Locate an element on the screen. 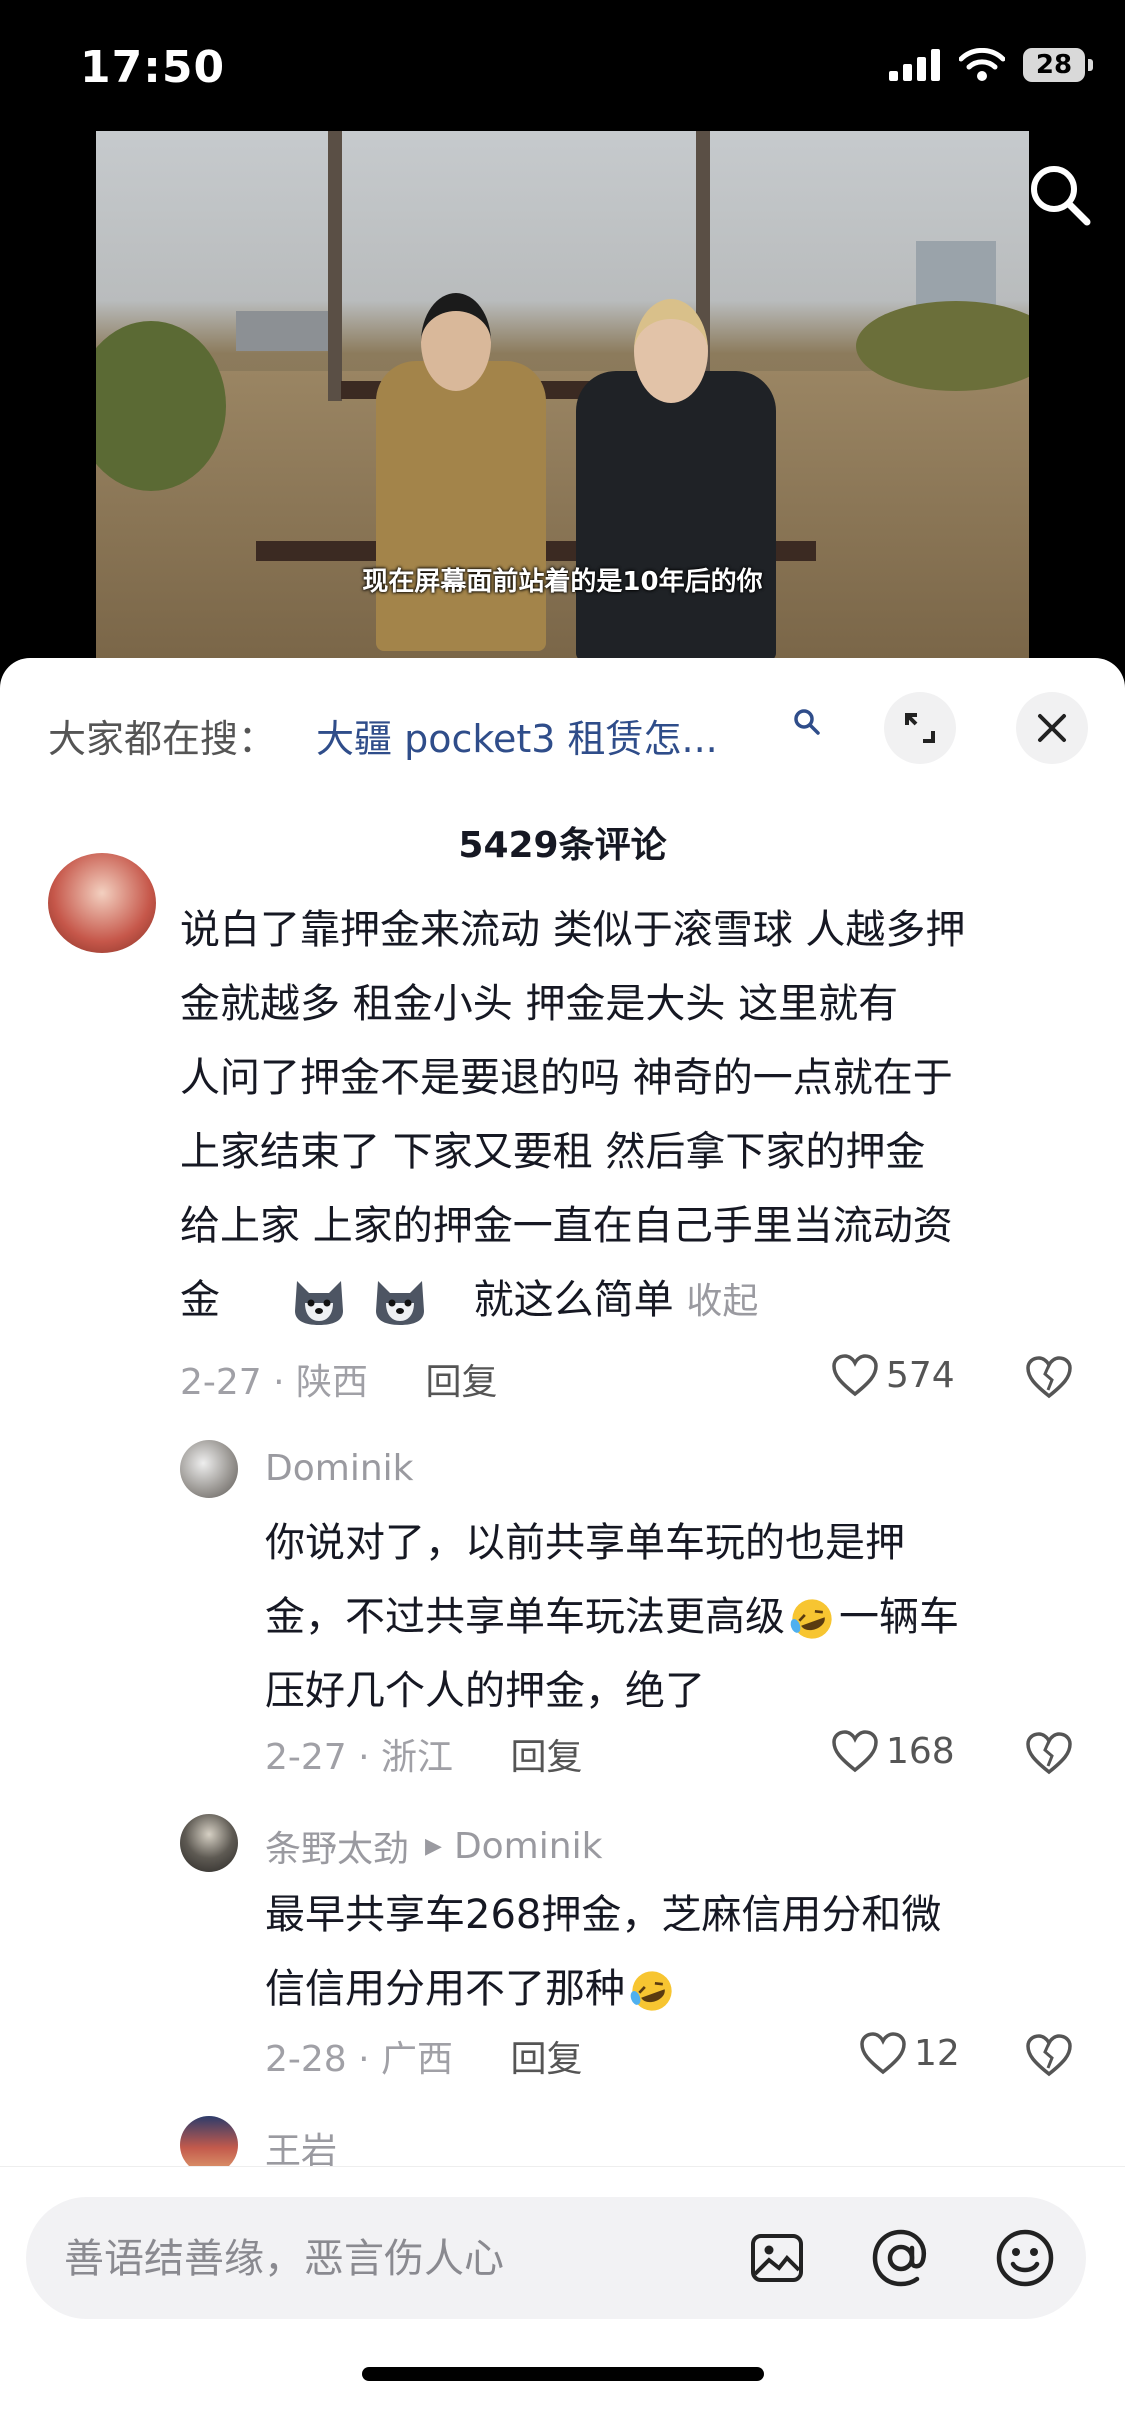 The width and height of the screenshot is (1125, 2436). reply-meta: 2-28 · 广西 回复 is located at coordinates (424, 2056).